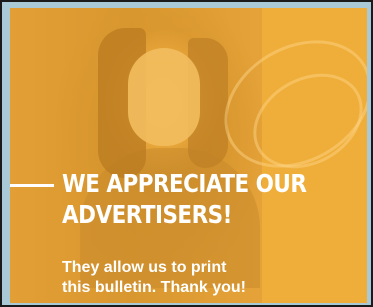 This screenshot has width=373, height=307. Describe the element at coordinates (191, 199) in the screenshot. I see `headline: WE APPRECIATE OUR ADVERTISERS!` at that location.